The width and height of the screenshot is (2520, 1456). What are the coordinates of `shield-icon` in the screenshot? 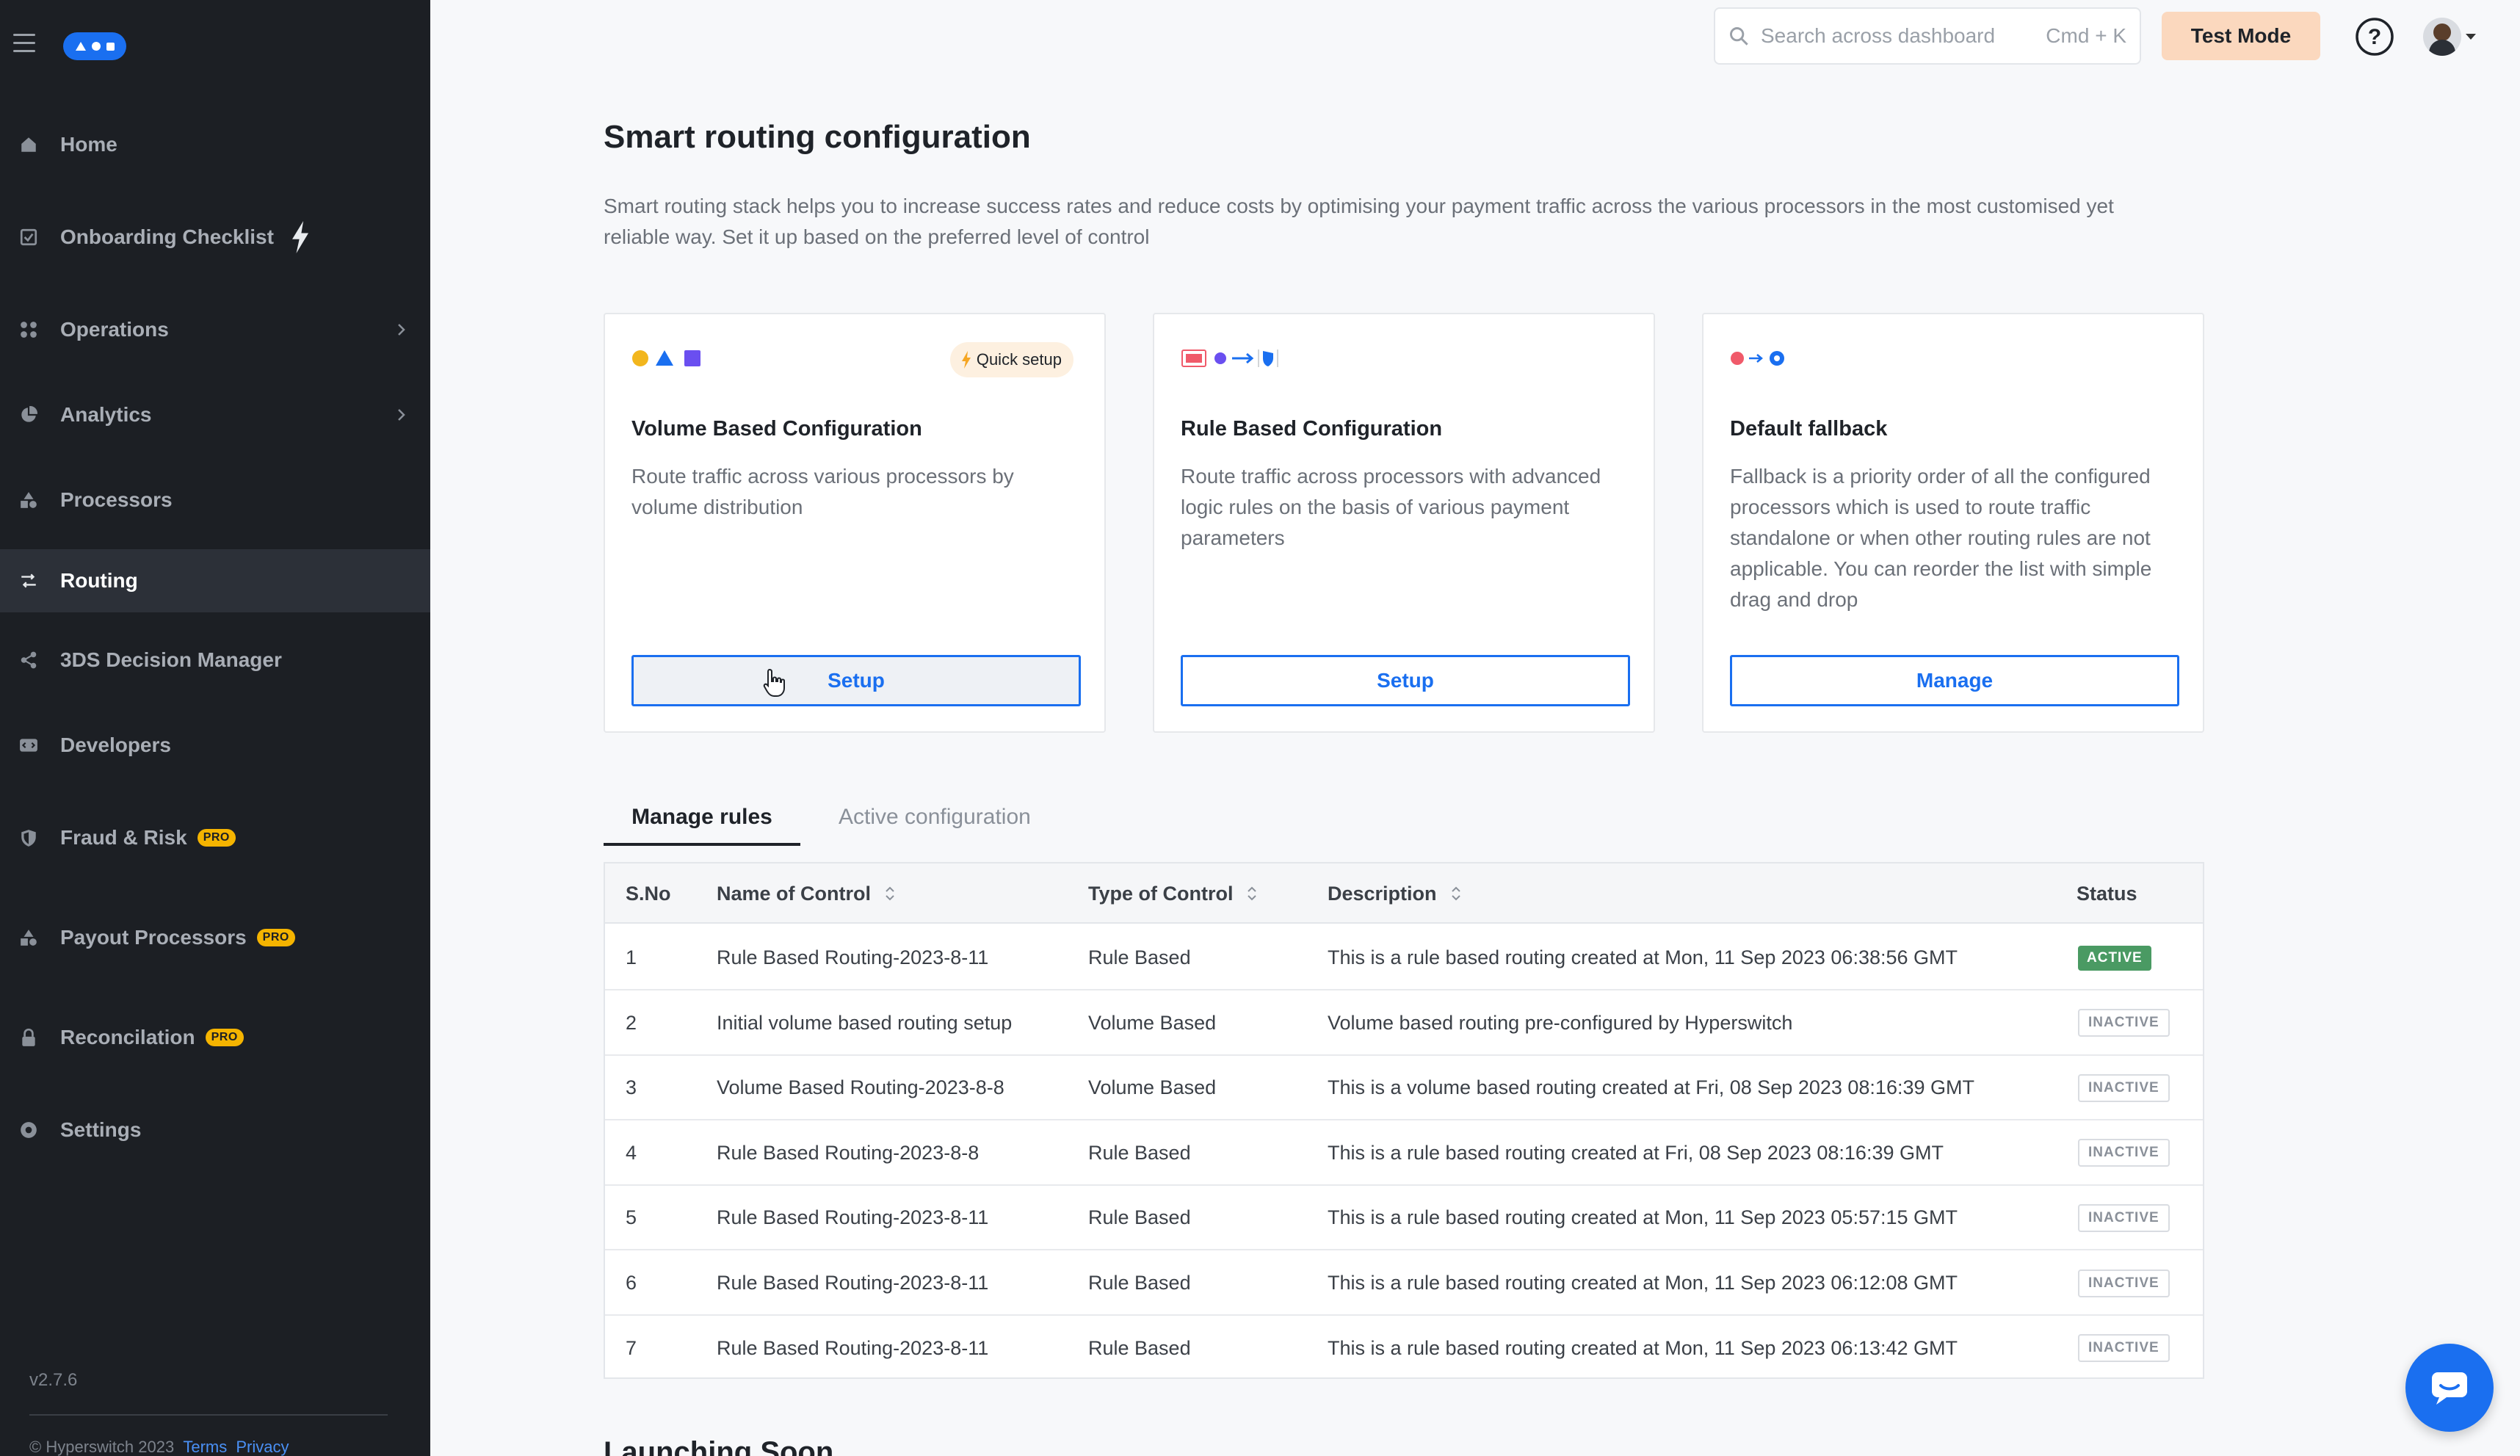 It's located at (29, 837).